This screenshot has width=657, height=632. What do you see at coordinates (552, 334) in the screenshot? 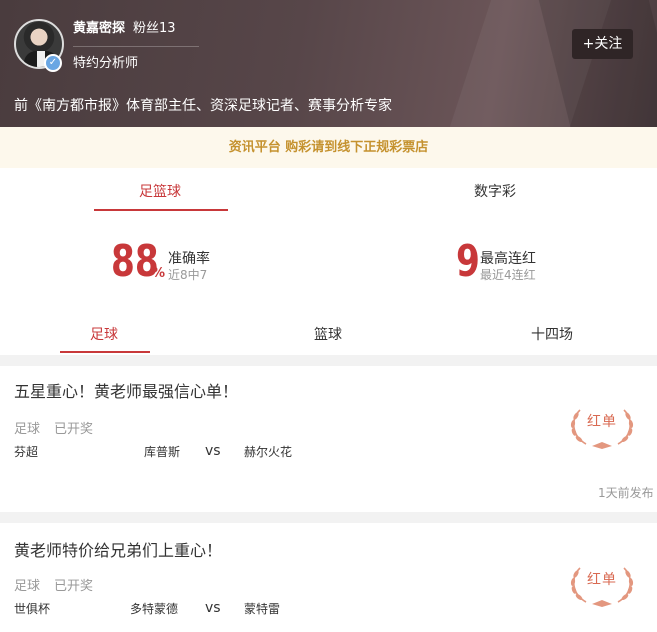
I see `tab-fourteen-matches: 十四场` at bounding box center [552, 334].